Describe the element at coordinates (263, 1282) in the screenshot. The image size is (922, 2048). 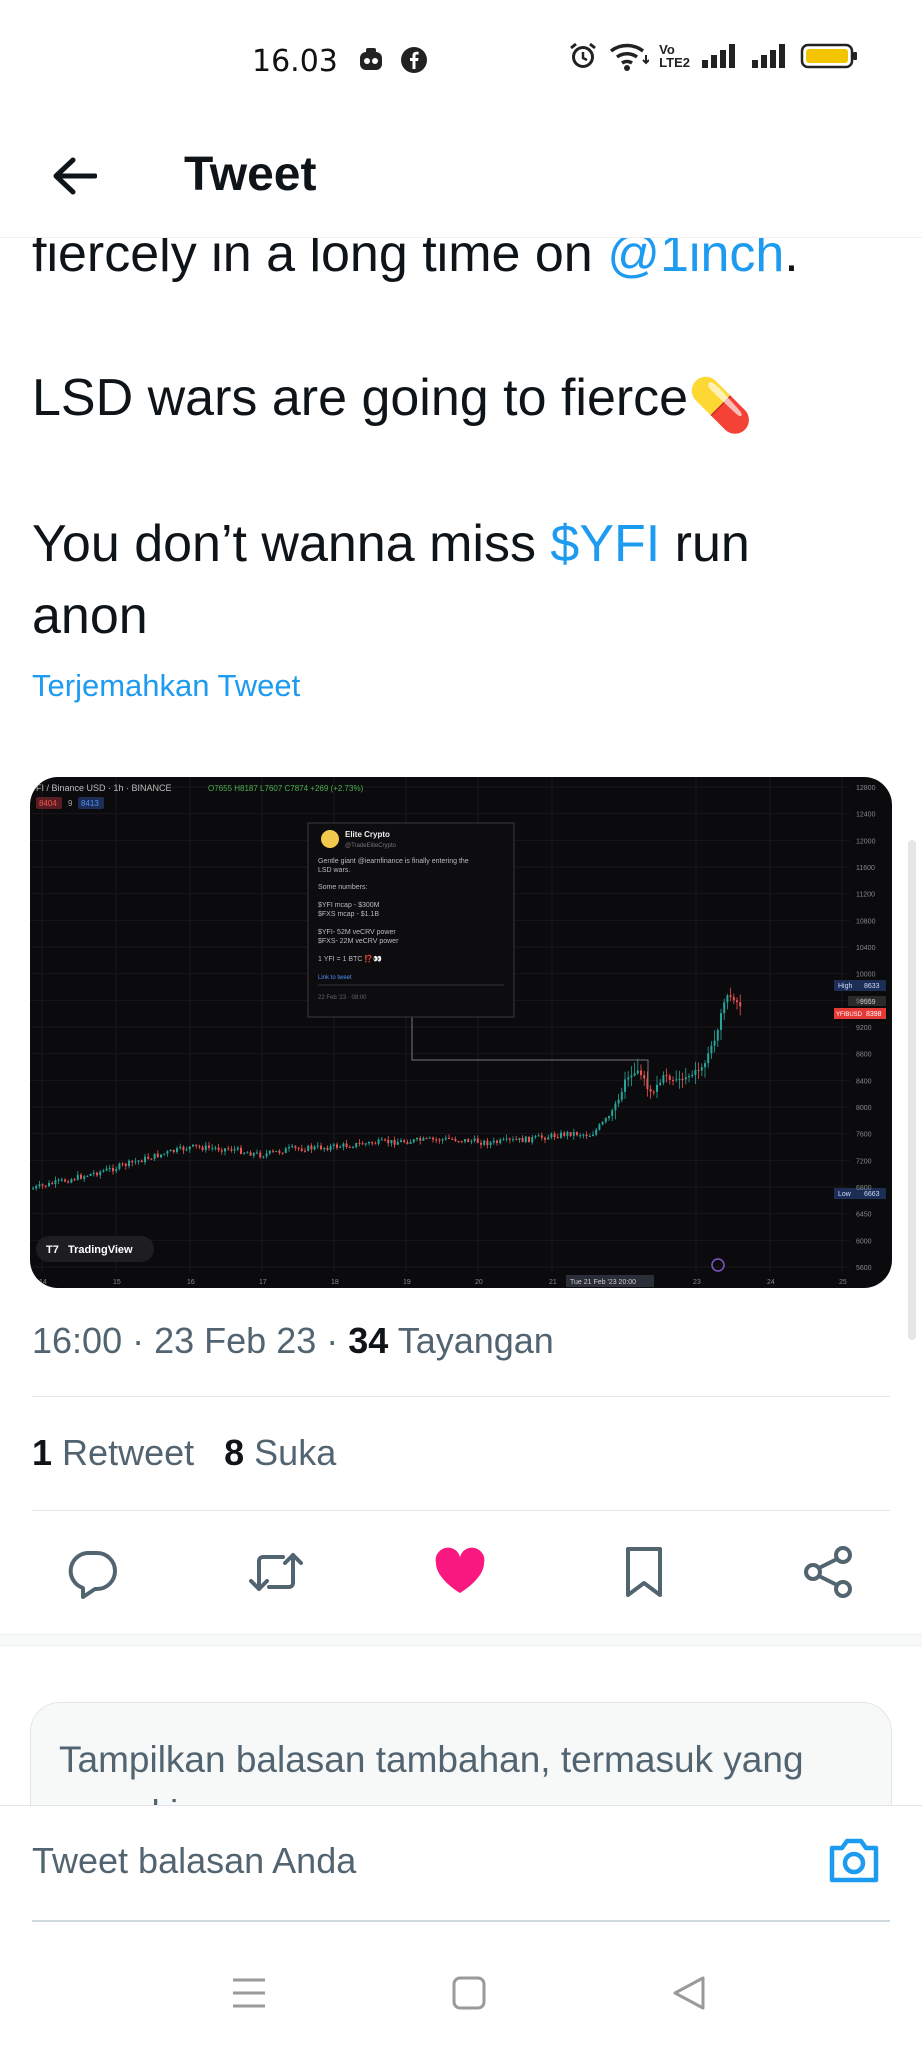
I see `date-tick-label: 17` at that location.